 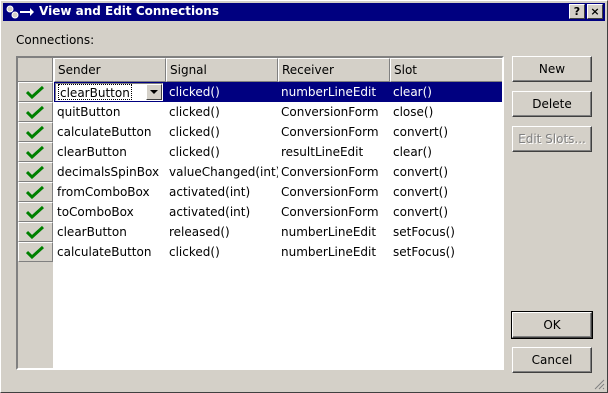 What do you see at coordinates (110, 70) in the screenshot?
I see `header-sender: Sender` at bounding box center [110, 70].